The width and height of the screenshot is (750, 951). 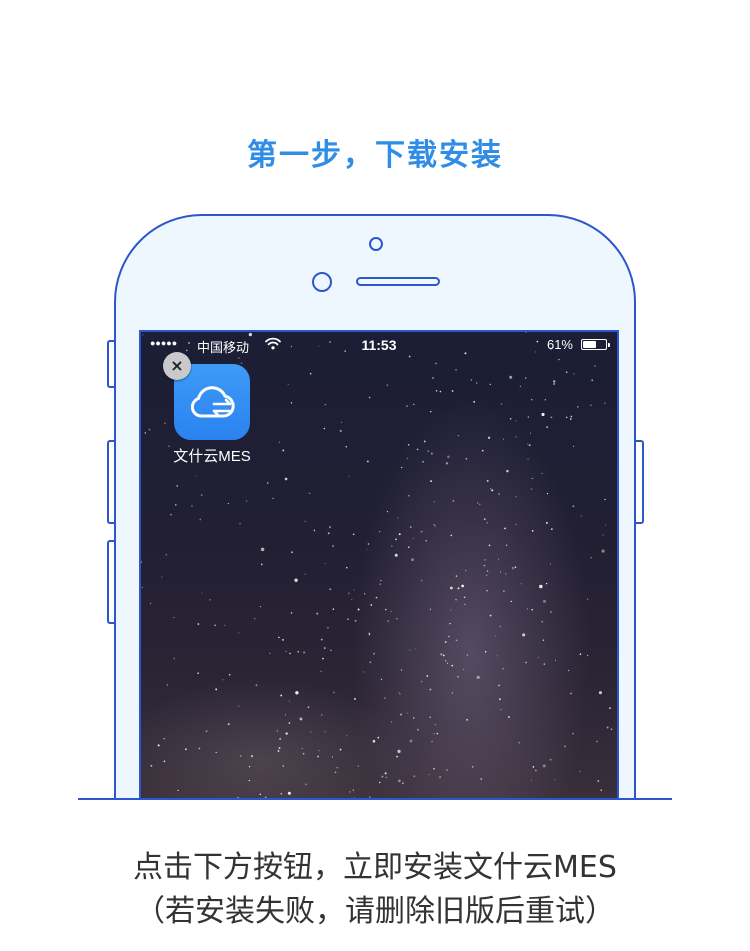 I want to click on battery-level-fill, so click(x=589, y=344).